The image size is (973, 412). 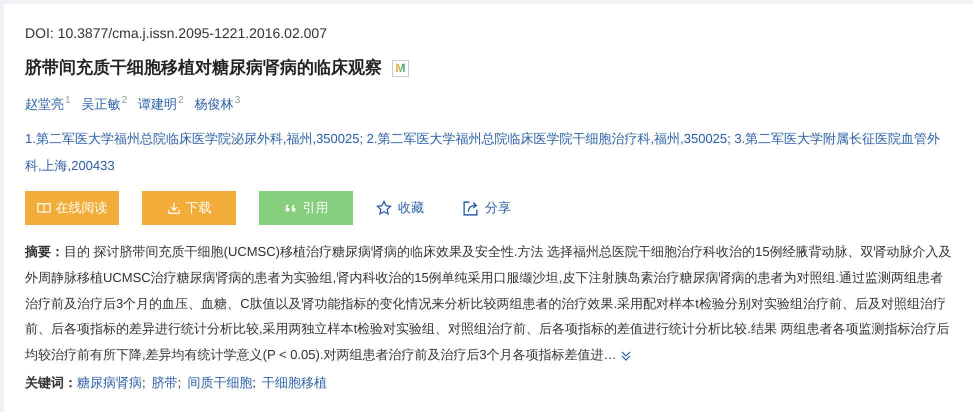 I want to click on doi-text: DOI: 10.3877/cma.j.issn.2095-1221.2016.02.007, so click(x=176, y=33).